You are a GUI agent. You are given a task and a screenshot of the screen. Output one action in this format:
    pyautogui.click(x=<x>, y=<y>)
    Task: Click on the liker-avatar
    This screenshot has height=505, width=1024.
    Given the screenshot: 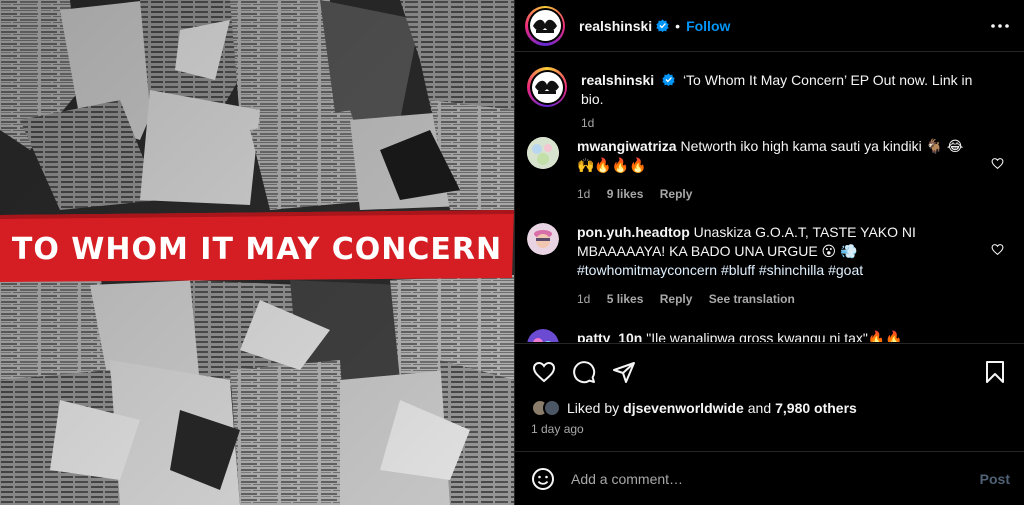 What is the action you would take?
    pyautogui.click(x=552, y=408)
    